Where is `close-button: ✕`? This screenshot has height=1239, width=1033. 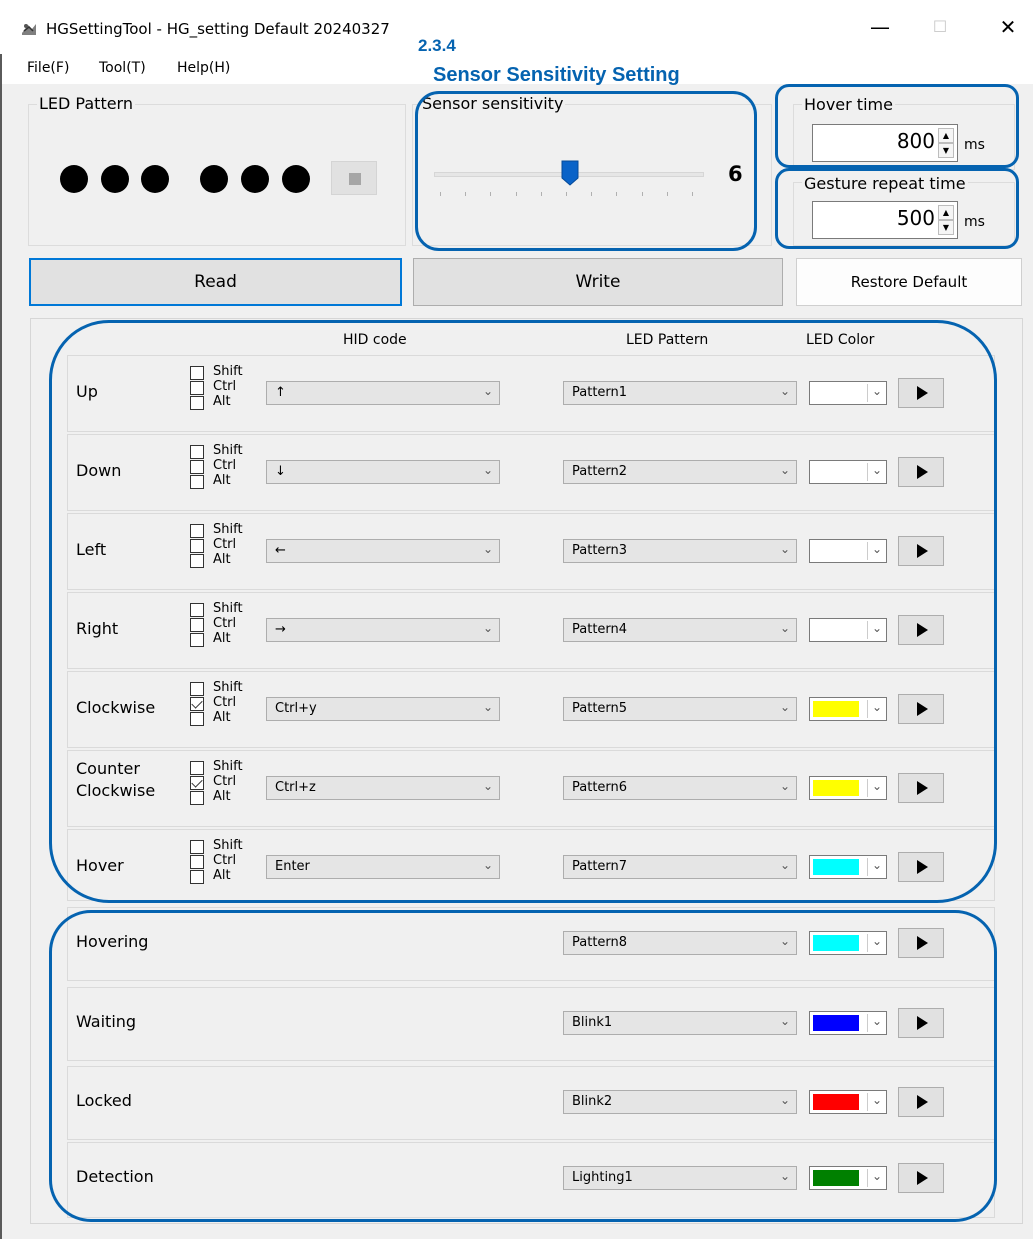
close-button: ✕ is located at coordinates (1008, 27).